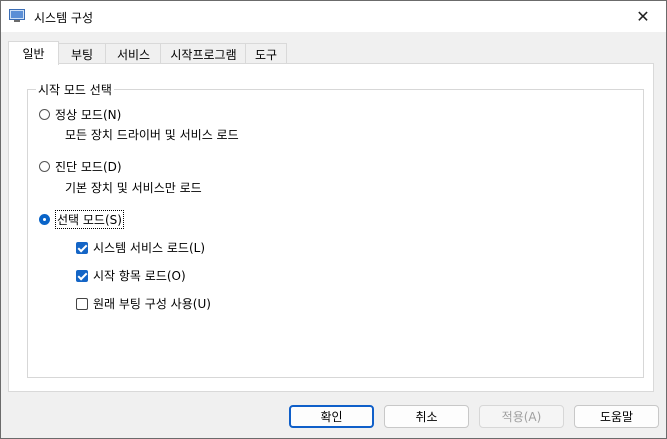  Describe the element at coordinates (82, 303) in the screenshot. I see `checkbox-unchecked-icon` at that location.